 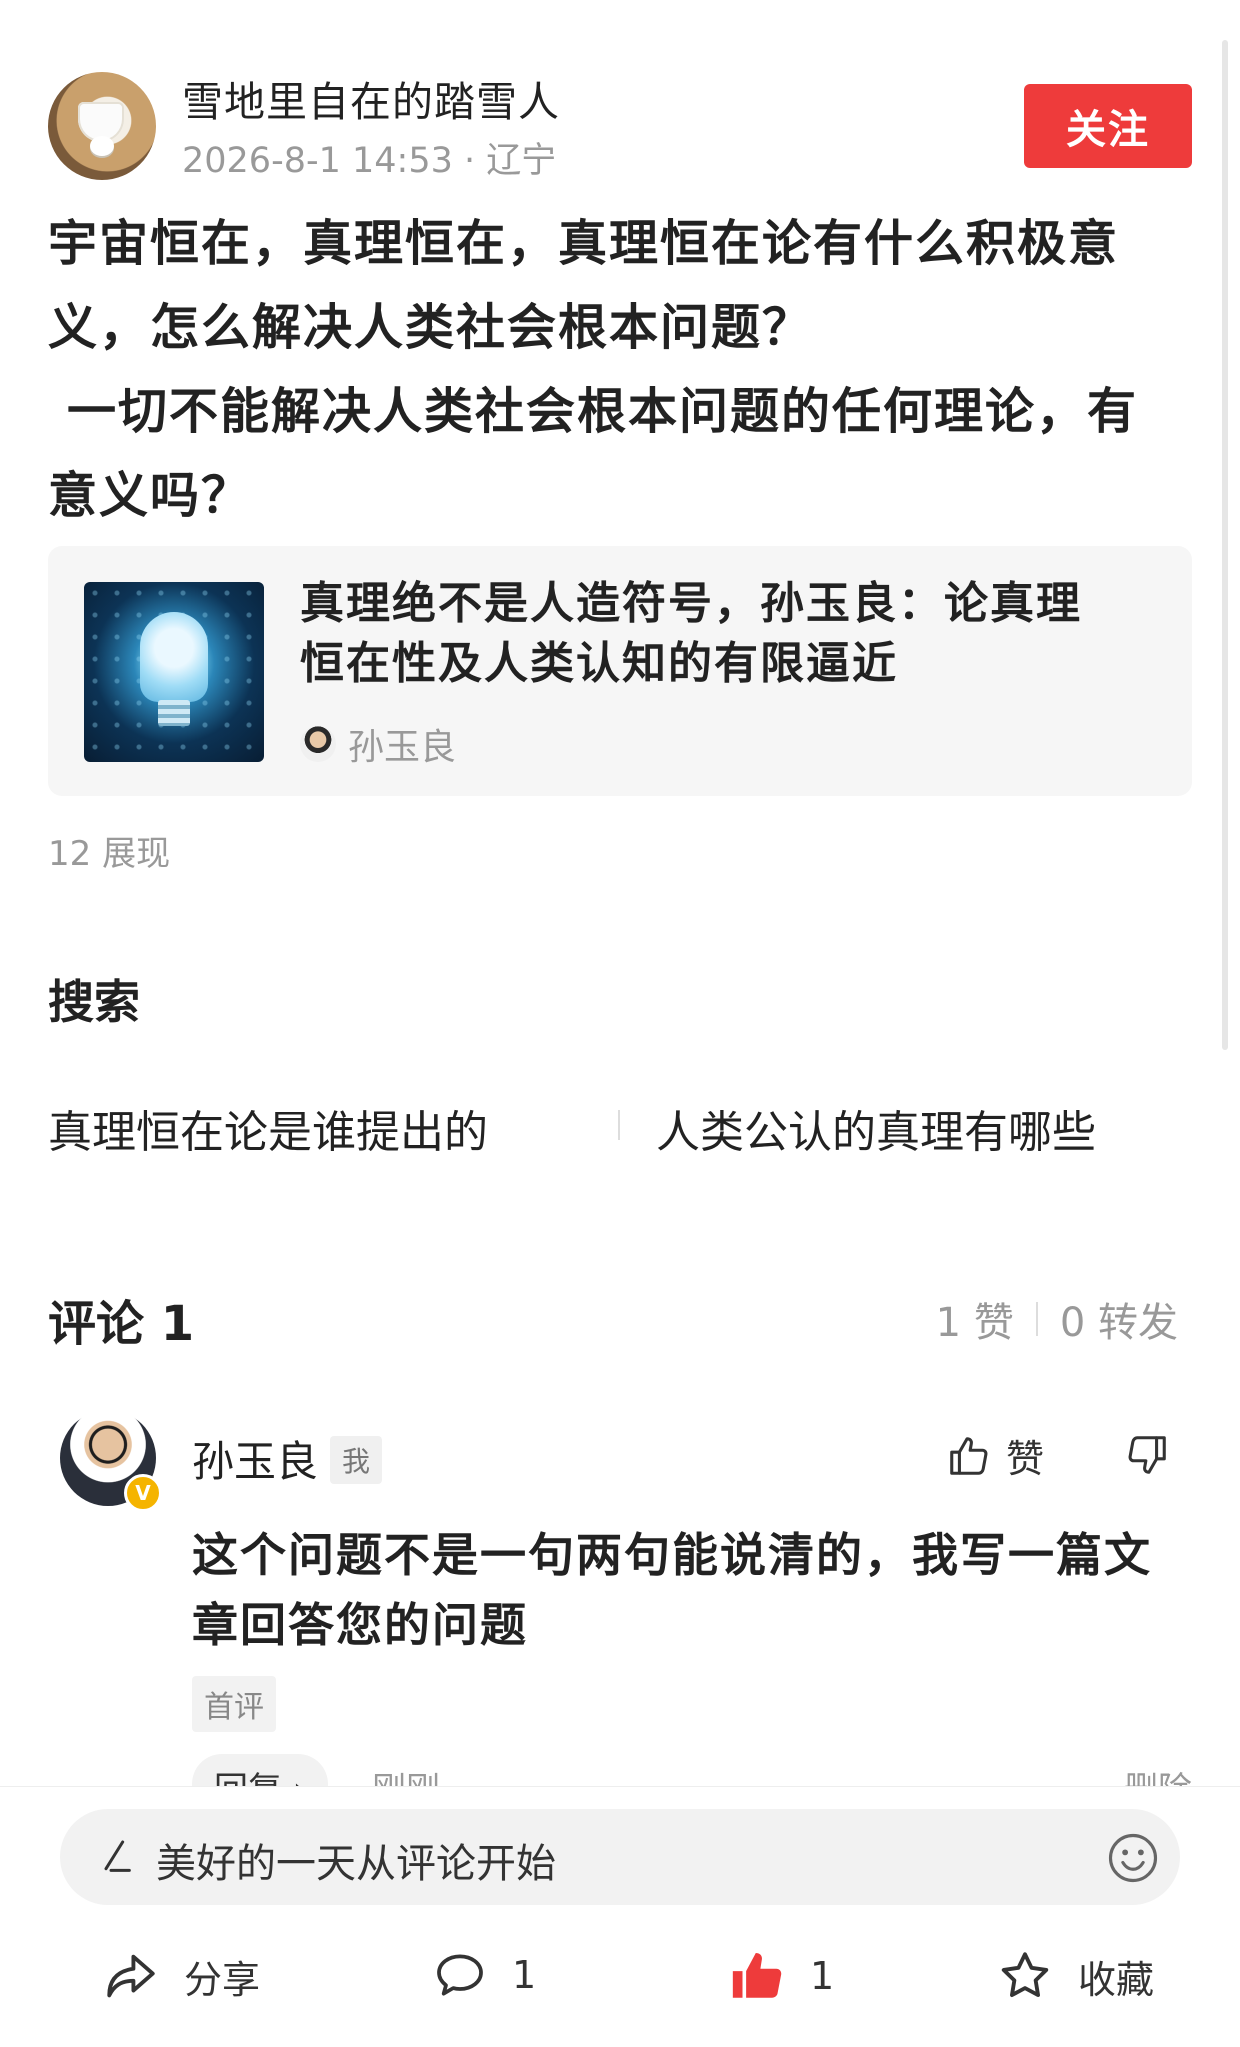 What do you see at coordinates (181, 1976) in the screenshot?
I see `share-button: 分享` at bounding box center [181, 1976].